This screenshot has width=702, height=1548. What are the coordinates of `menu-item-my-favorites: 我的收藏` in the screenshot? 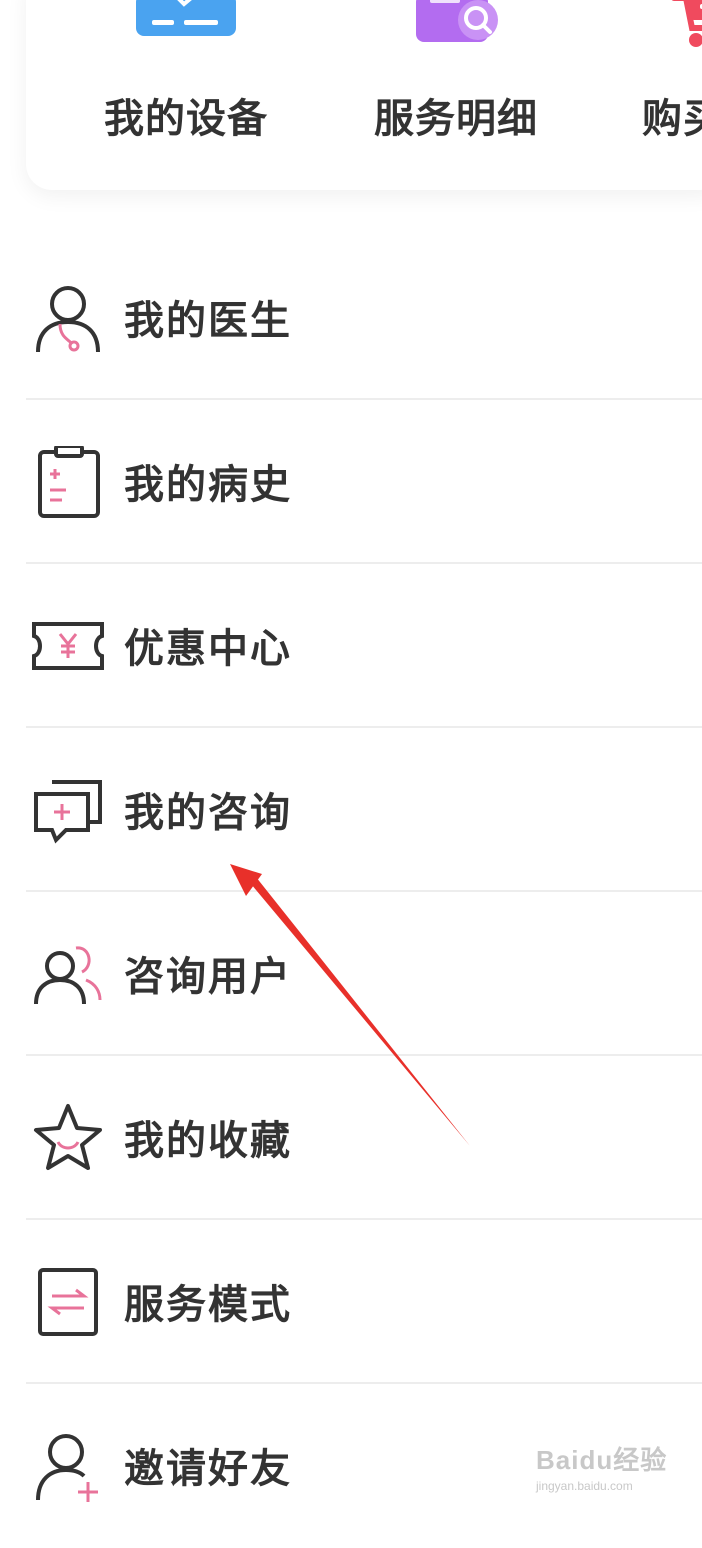 It's located at (364, 1138).